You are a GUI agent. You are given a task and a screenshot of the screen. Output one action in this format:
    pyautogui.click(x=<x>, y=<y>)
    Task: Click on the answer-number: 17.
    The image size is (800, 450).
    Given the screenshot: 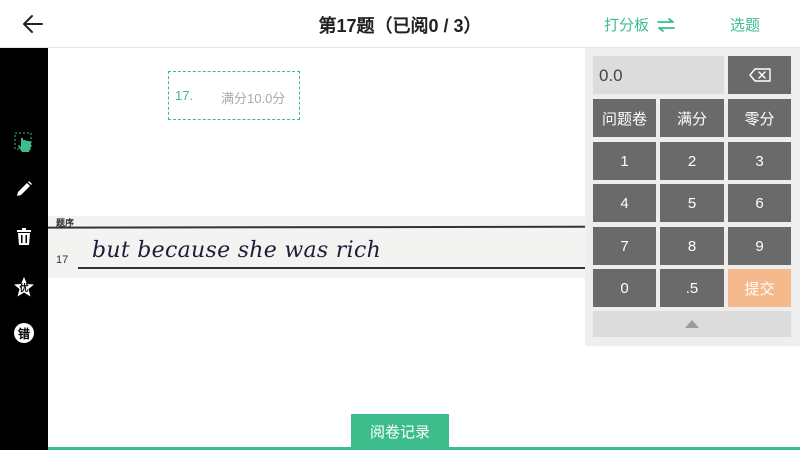 What is the action you would take?
    pyautogui.click(x=184, y=95)
    